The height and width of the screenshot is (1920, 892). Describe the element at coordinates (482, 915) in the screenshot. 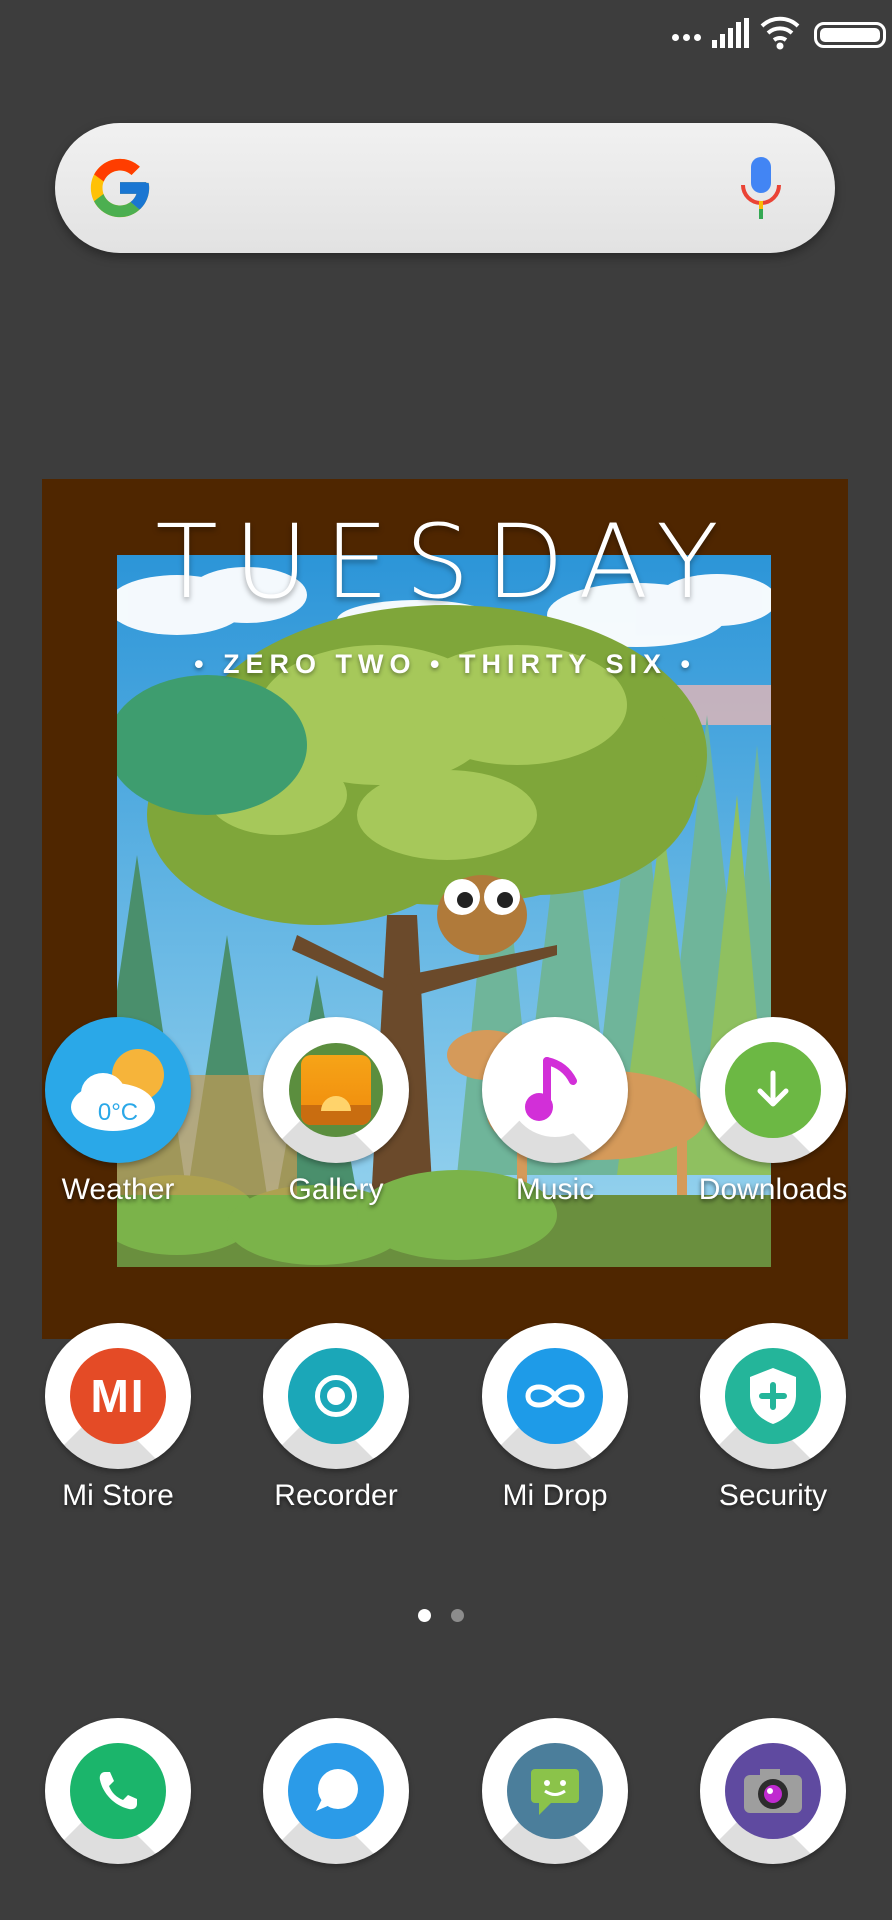

I see `owl-illustration` at that location.